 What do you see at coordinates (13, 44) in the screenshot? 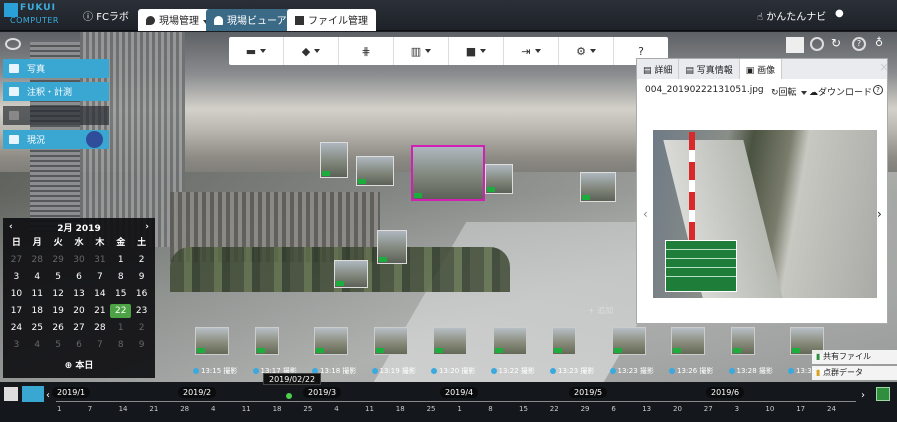
I see `eye-icon` at bounding box center [13, 44].